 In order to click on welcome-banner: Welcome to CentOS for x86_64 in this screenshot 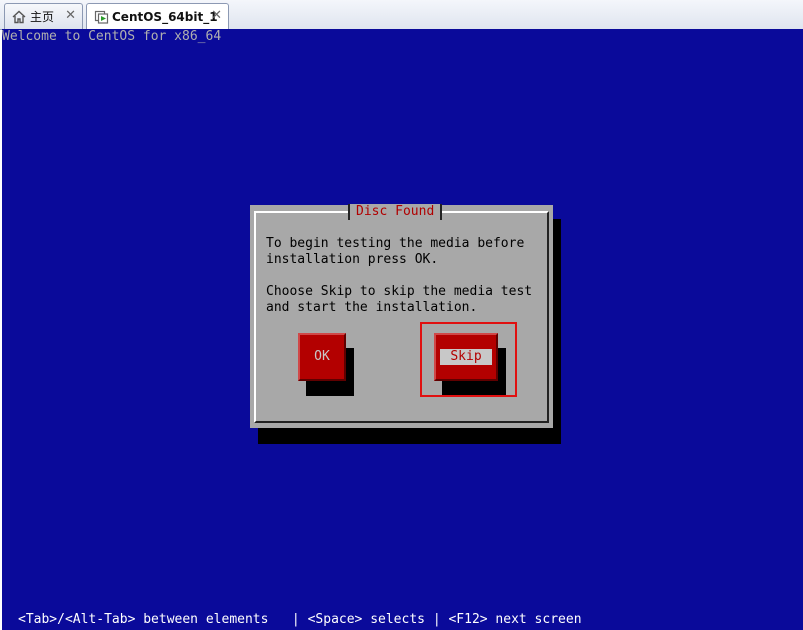, I will do `click(112, 36)`.